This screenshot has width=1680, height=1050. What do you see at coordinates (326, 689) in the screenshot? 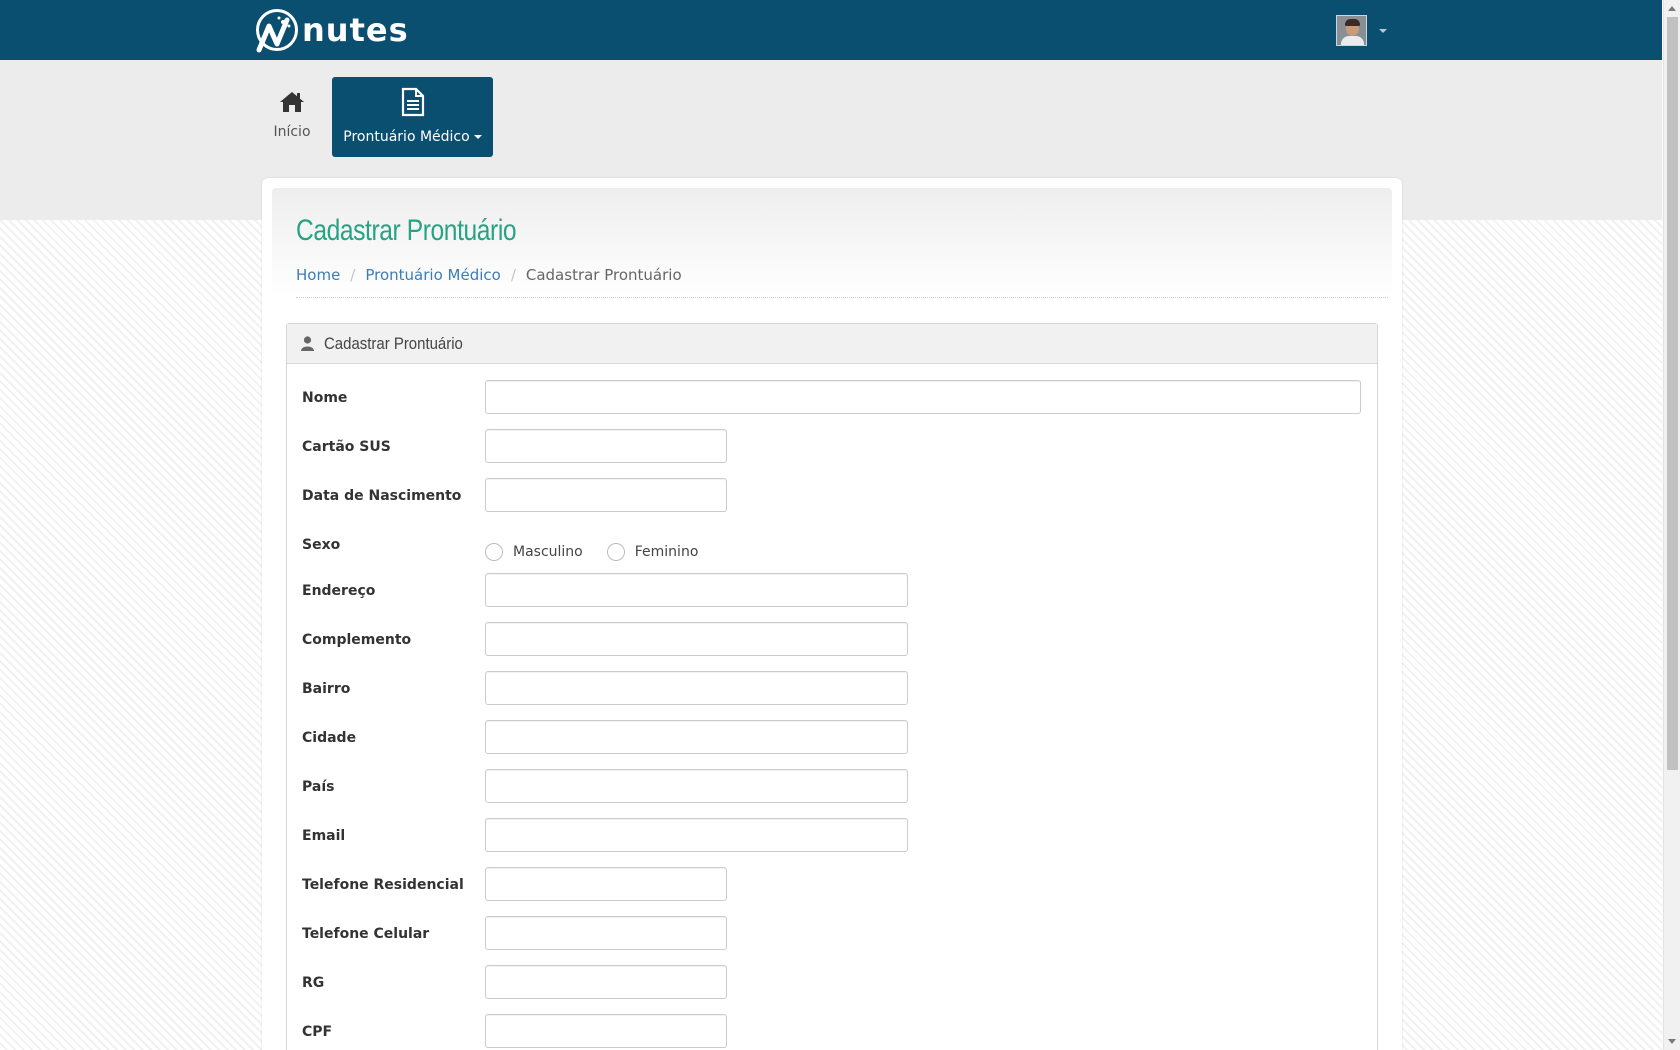
I see `bairro-label: Bairro` at bounding box center [326, 689].